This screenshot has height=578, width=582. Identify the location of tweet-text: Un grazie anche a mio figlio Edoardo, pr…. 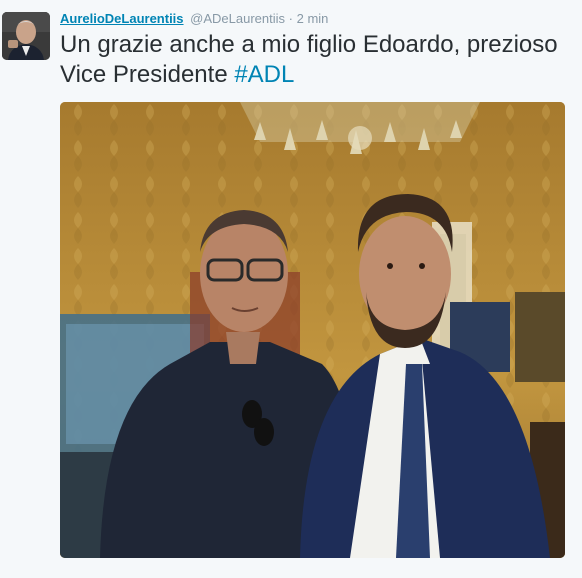
(312, 60).